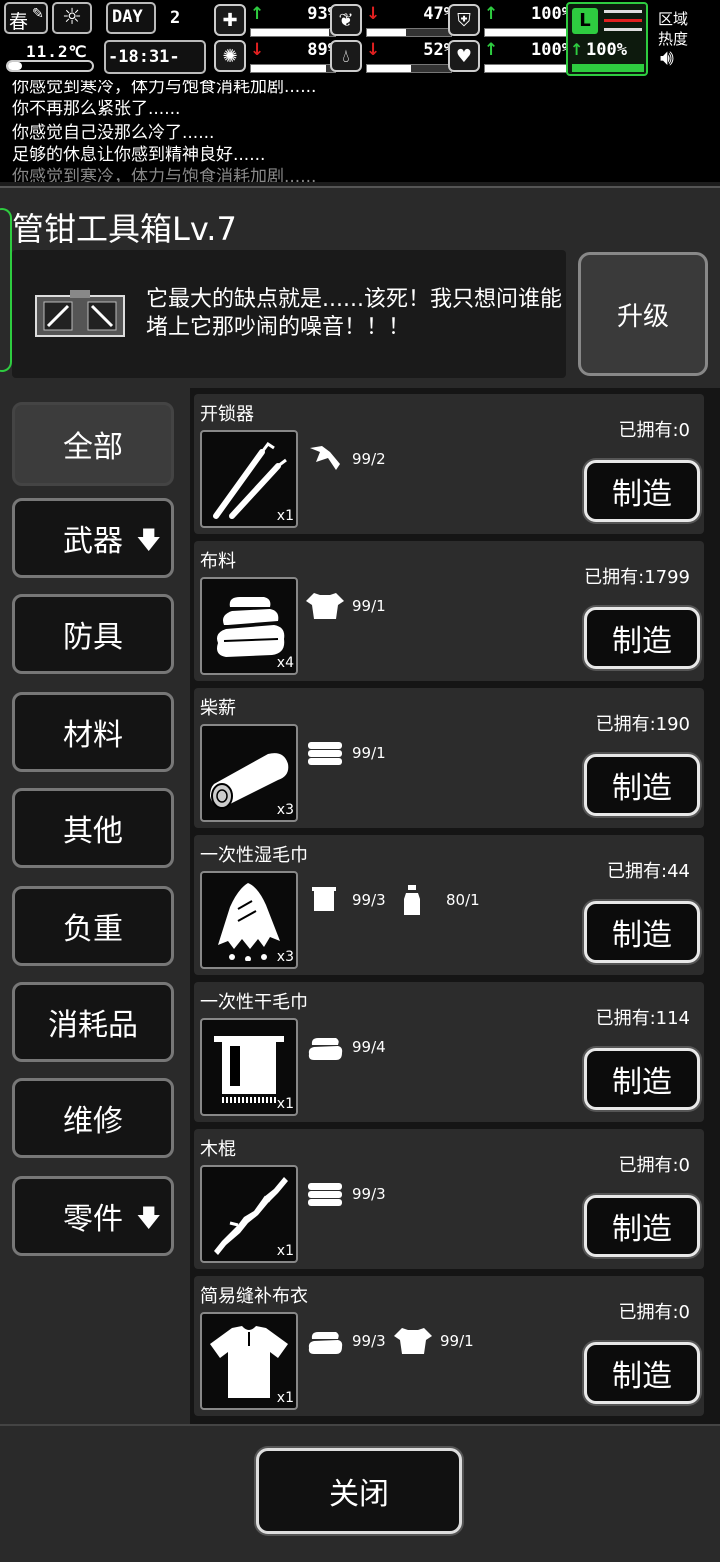 This screenshot has width=720, height=1562. I want to click on footer-bar: 关闭, so click(360, 1493).